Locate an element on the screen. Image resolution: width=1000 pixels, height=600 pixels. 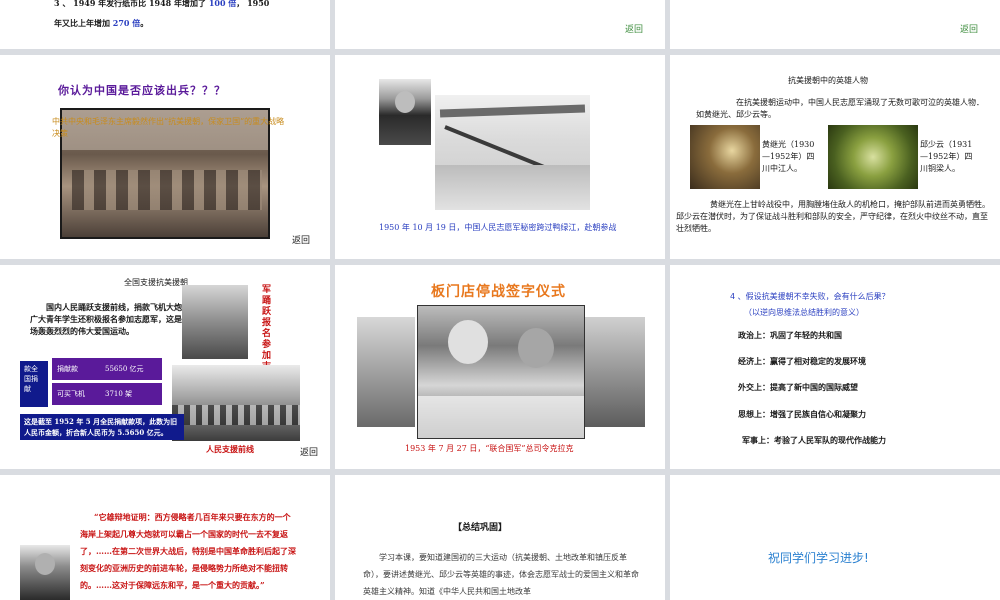
consequence-4: 思想上：增强了民族自信心和凝聚力 is located at coordinates (802, 414).